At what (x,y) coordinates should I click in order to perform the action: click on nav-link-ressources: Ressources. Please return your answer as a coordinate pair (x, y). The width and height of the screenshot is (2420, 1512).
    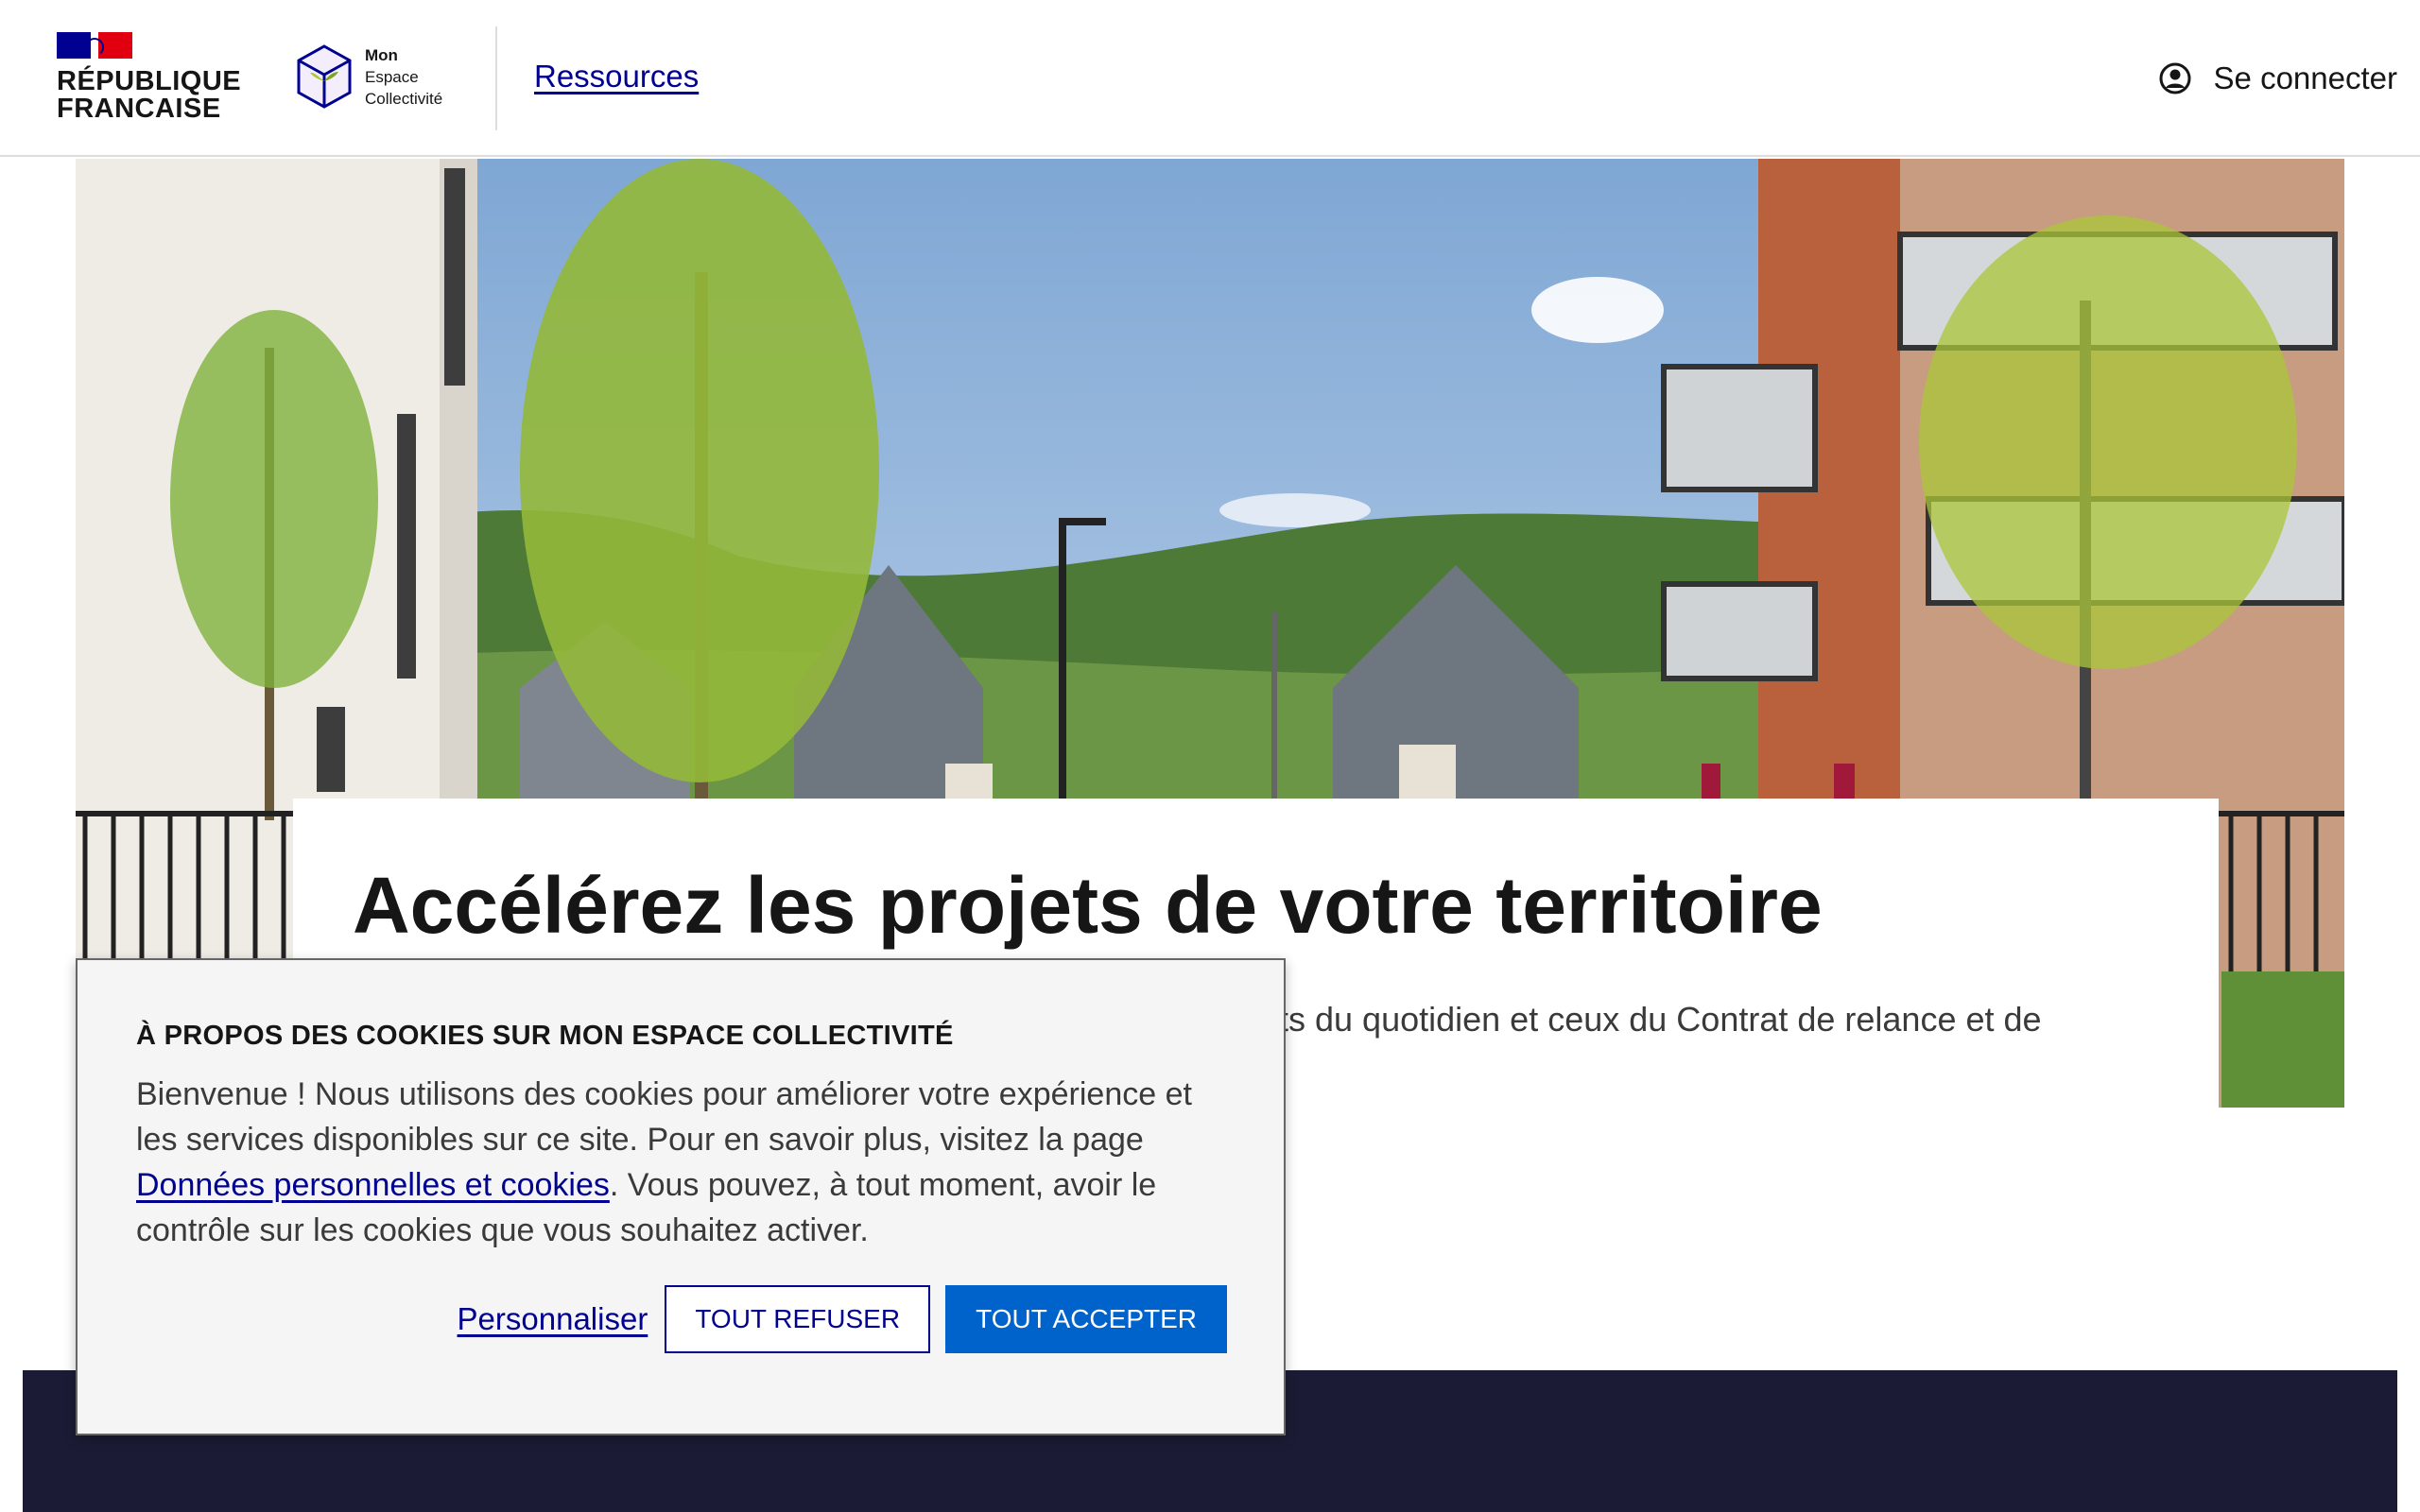
    Looking at the image, I should click on (616, 76).